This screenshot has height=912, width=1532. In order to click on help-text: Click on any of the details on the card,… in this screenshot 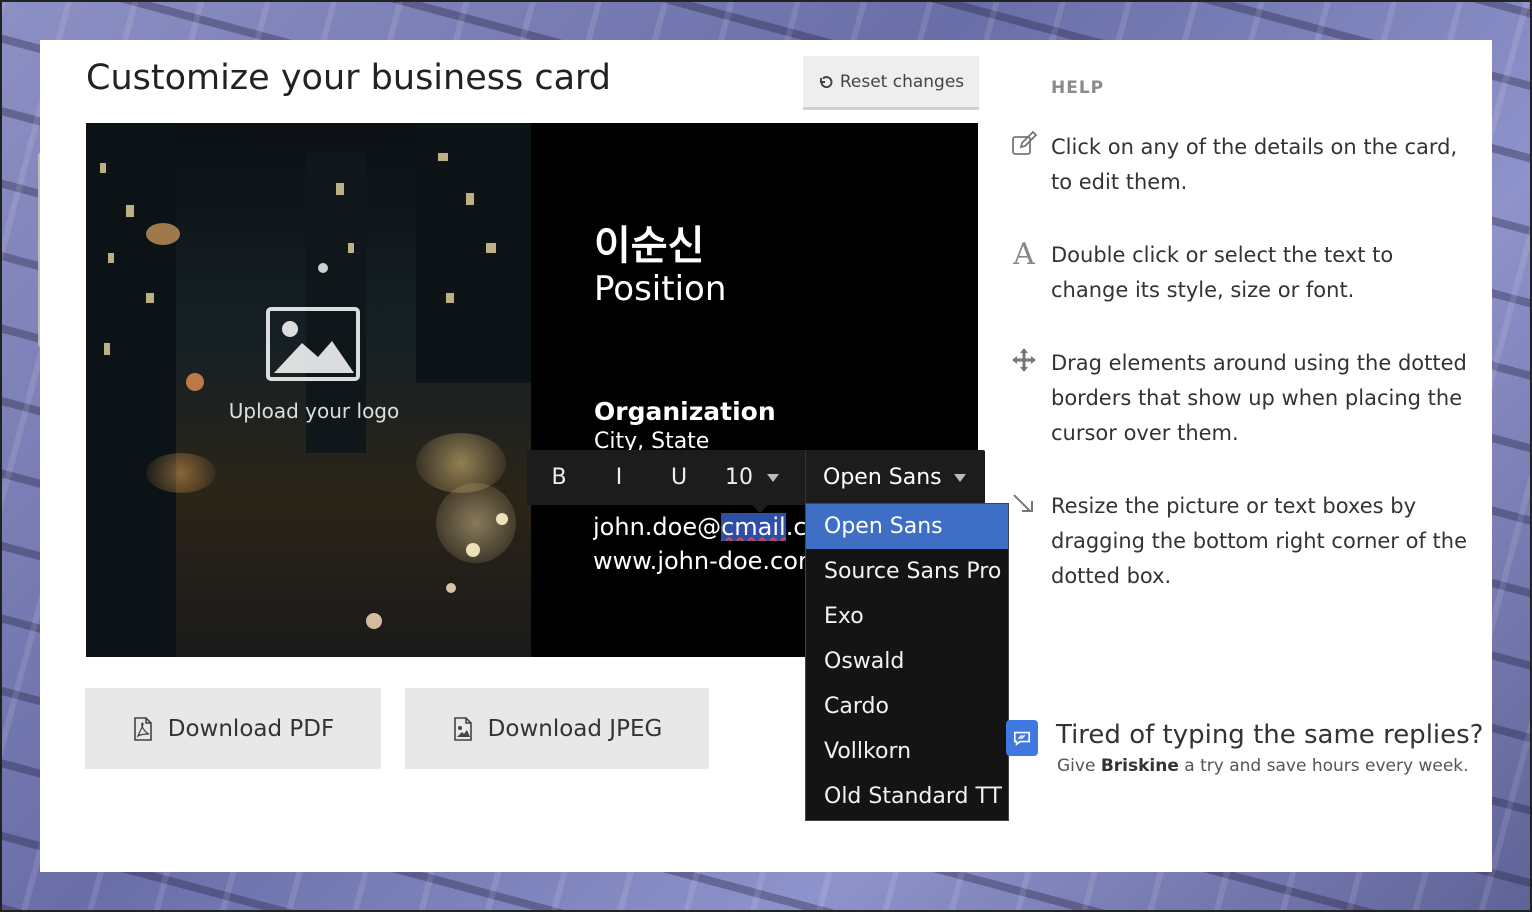, I will do `click(1254, 164)`.